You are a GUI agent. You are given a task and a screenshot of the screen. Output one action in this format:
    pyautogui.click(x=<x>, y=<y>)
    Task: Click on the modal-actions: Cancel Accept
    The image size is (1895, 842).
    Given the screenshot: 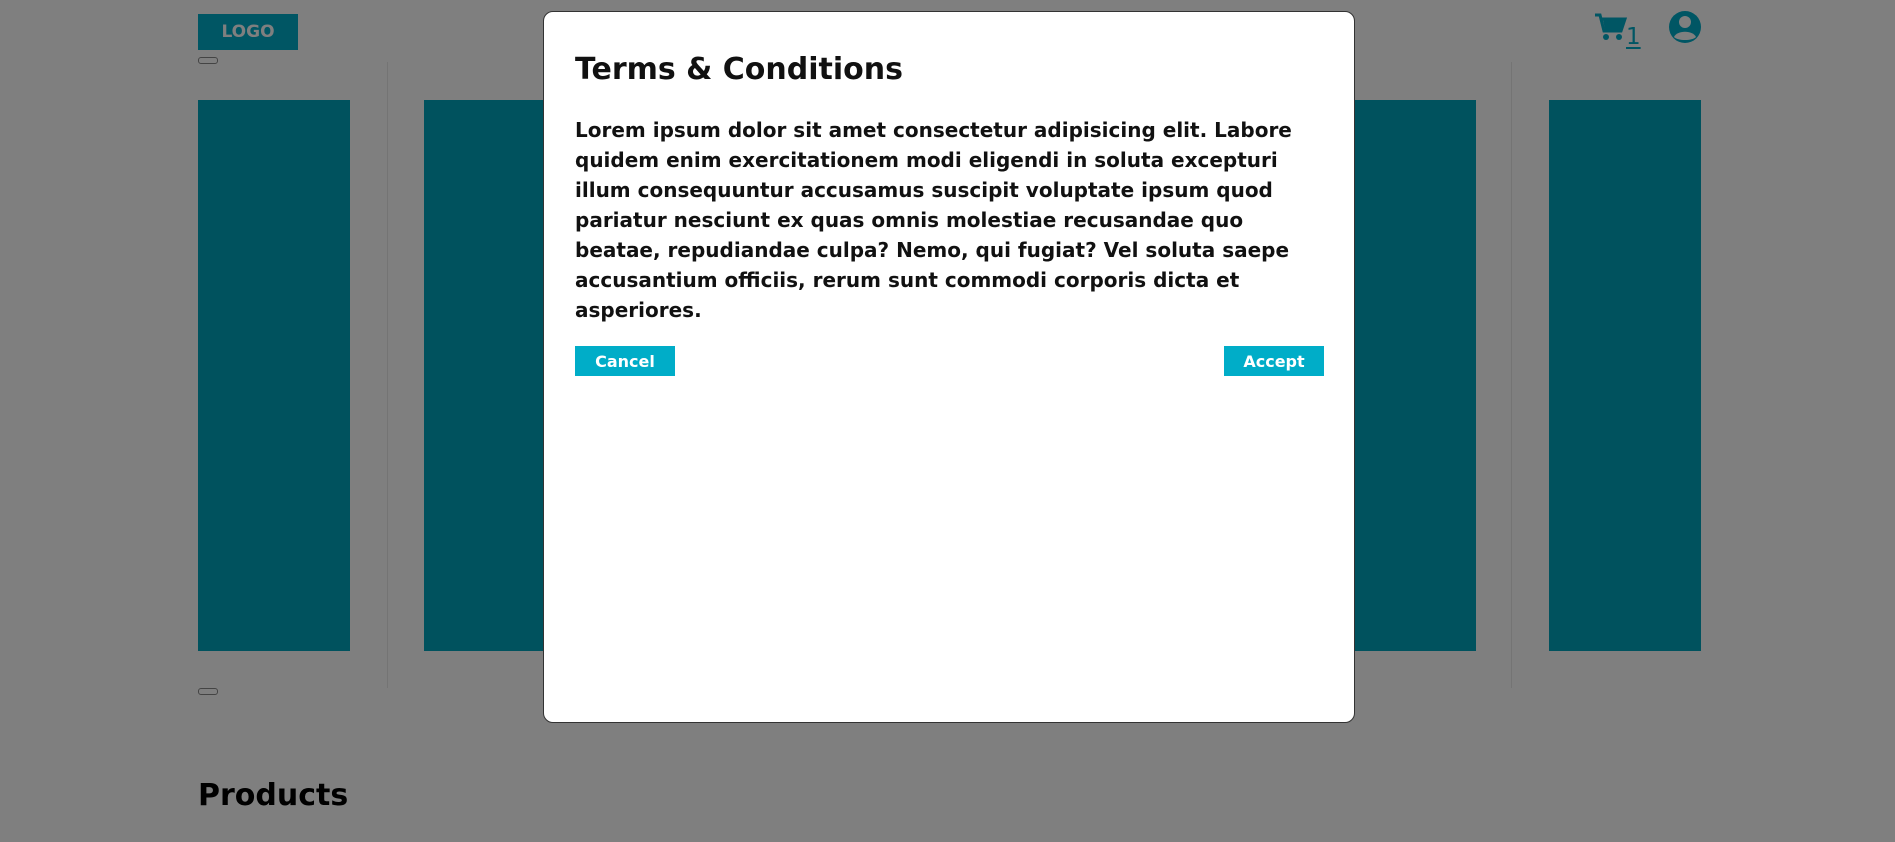 What is the action you would take?
    pyautogui.click(x=949, y=361)
    